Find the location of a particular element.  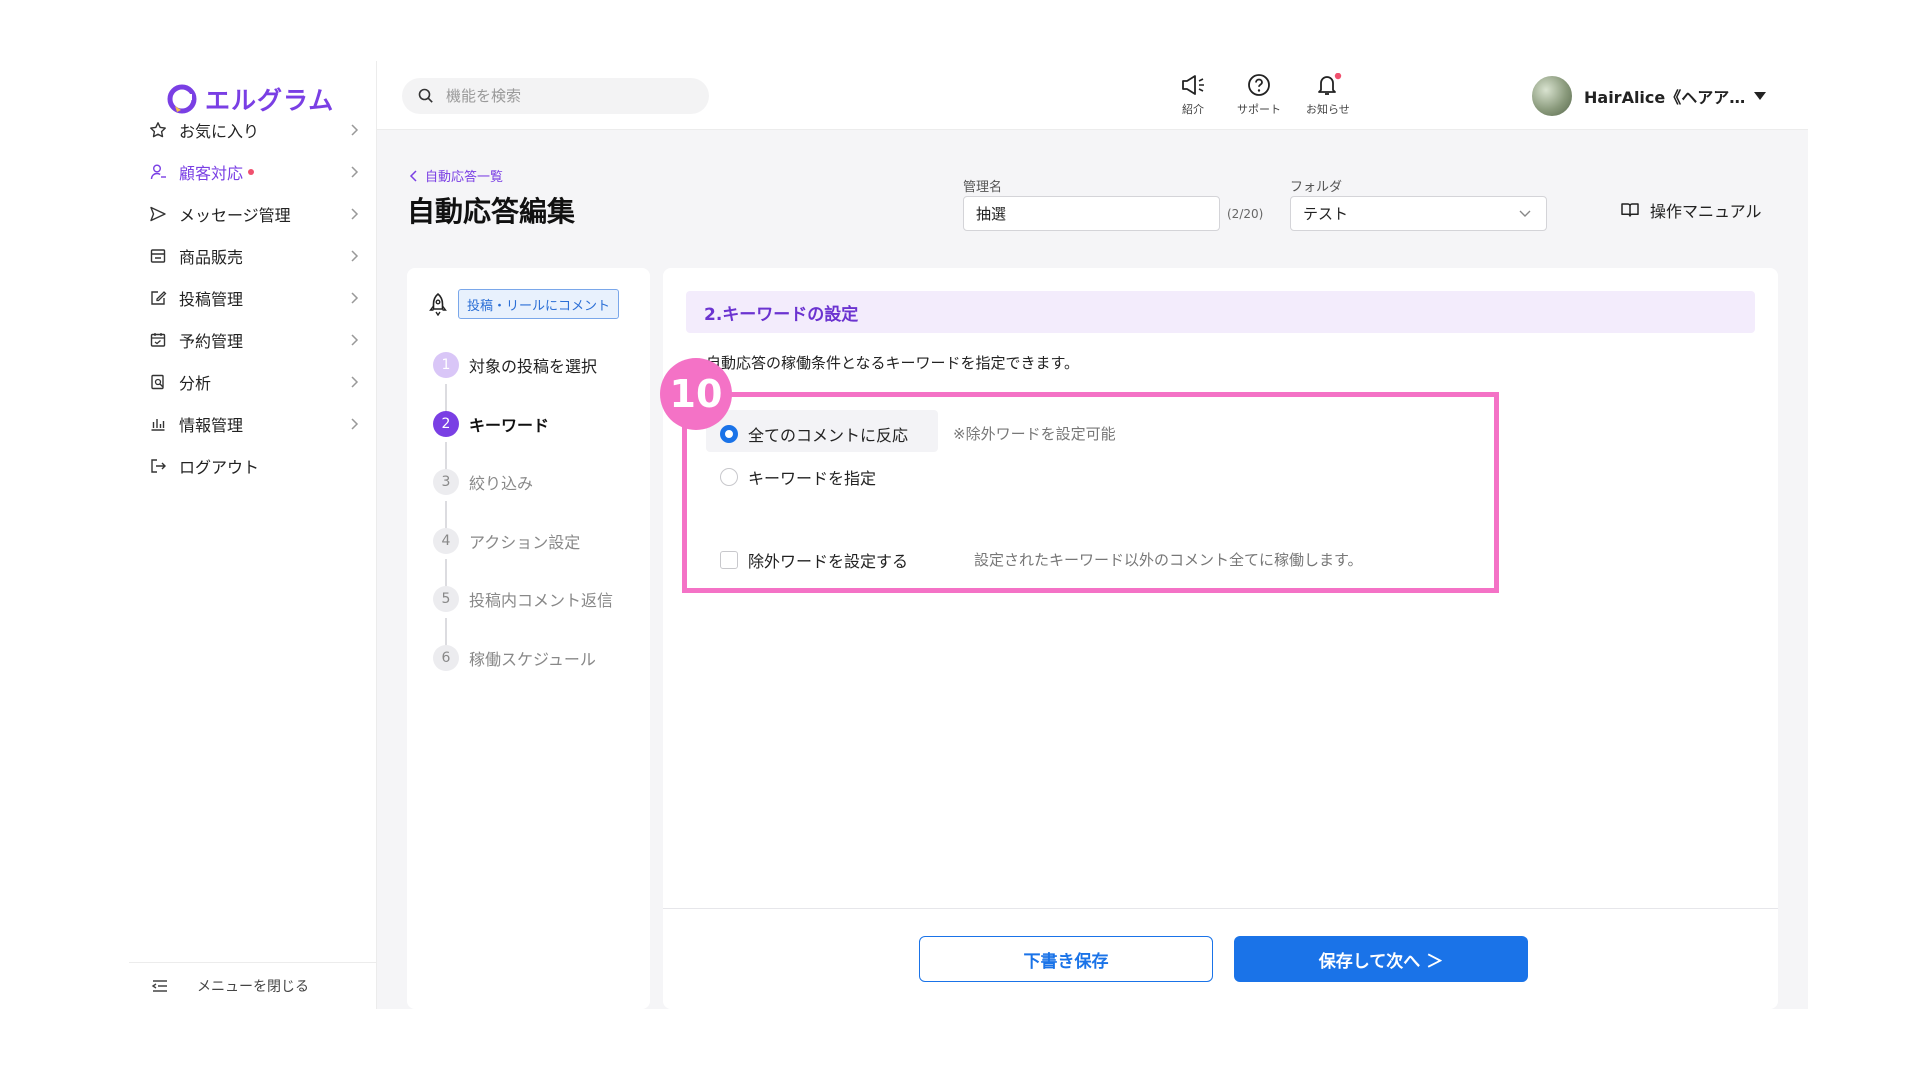

footer-divider is located at coordinates (1220, 908).